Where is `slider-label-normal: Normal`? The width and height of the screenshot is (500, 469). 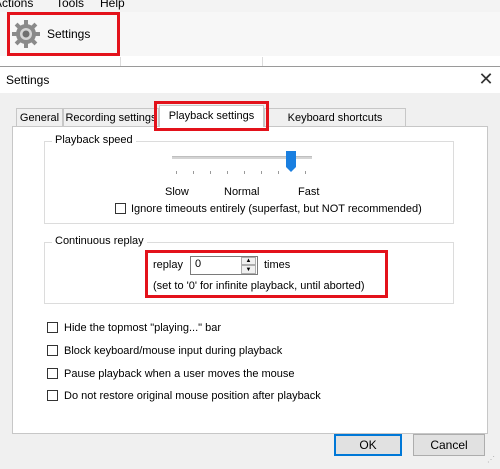 slider-label-normal: Normal is located at coordinates (242, 192).